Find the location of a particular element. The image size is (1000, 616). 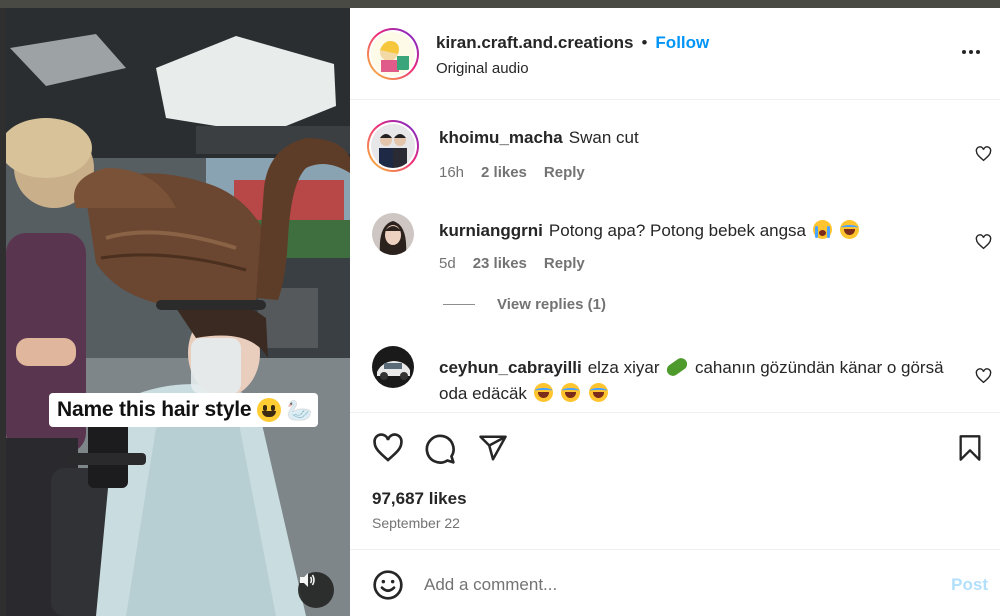

author-username: kiran.craft.and.creations is located at coordinates (534, 43).